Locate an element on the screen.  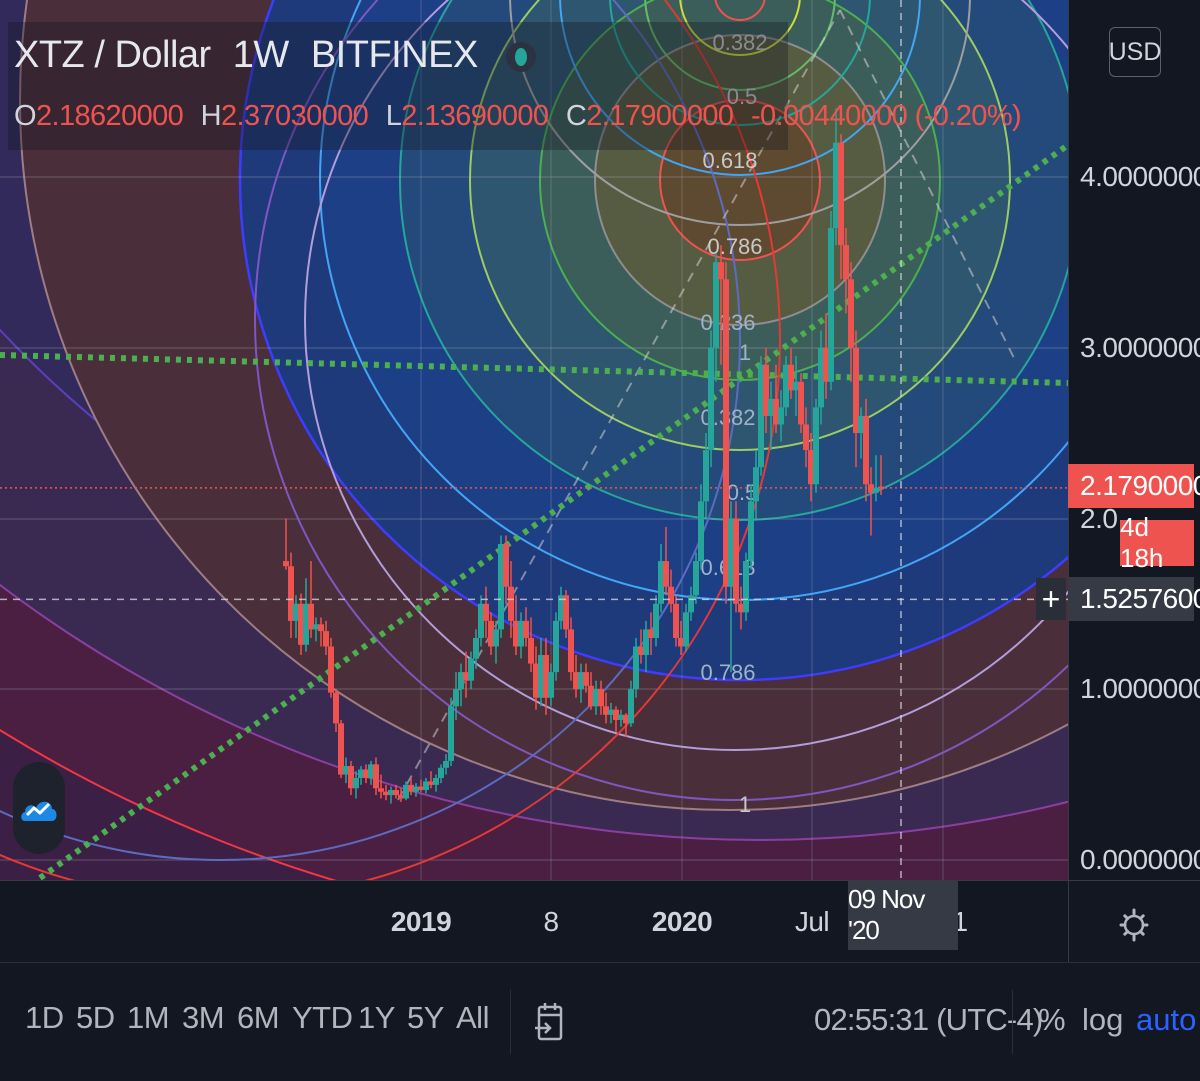
fib-level-label: 0.786 is located at coordinates (727, 672).